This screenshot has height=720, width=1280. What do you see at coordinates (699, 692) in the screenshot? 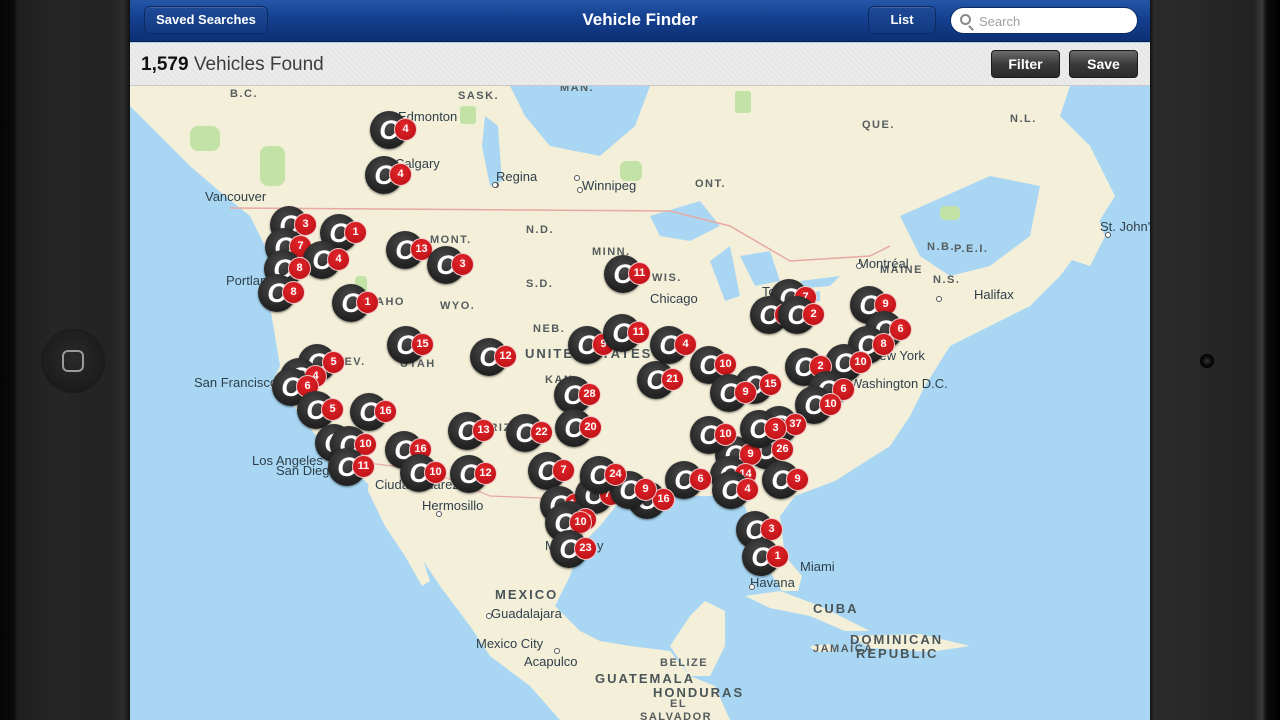
I see `map-label-honduras: HONDURAS` at bounding box center [699, 692].